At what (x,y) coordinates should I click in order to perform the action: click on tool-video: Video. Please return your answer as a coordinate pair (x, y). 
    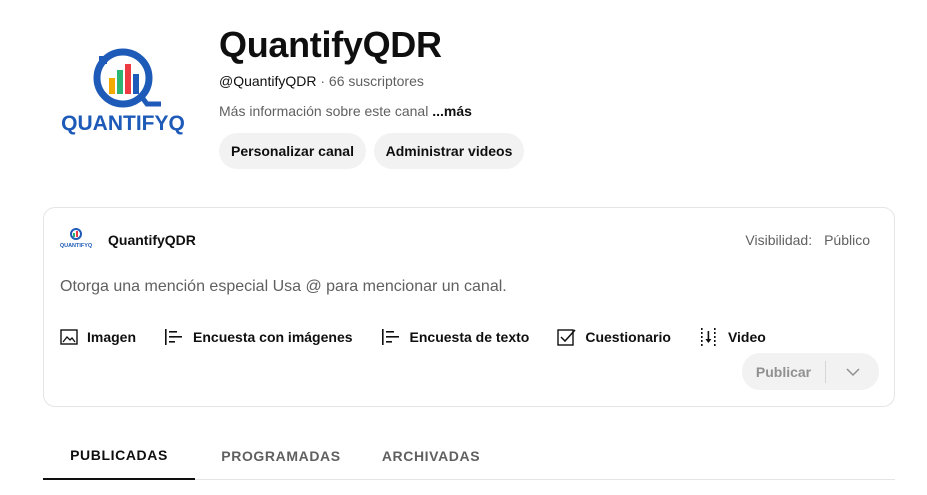
    Looking at the image, I should click on (732, 337).